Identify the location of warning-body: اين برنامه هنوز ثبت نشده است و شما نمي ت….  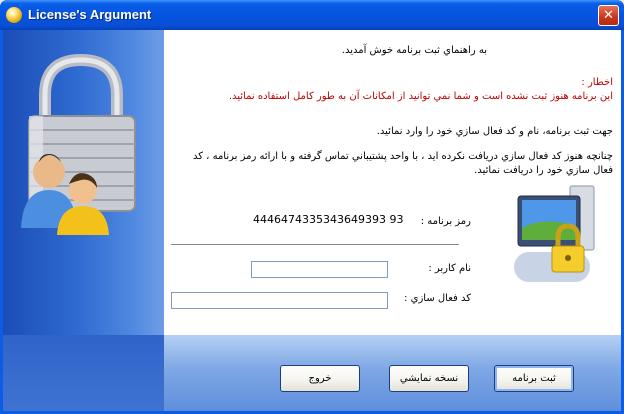
(420, 96).